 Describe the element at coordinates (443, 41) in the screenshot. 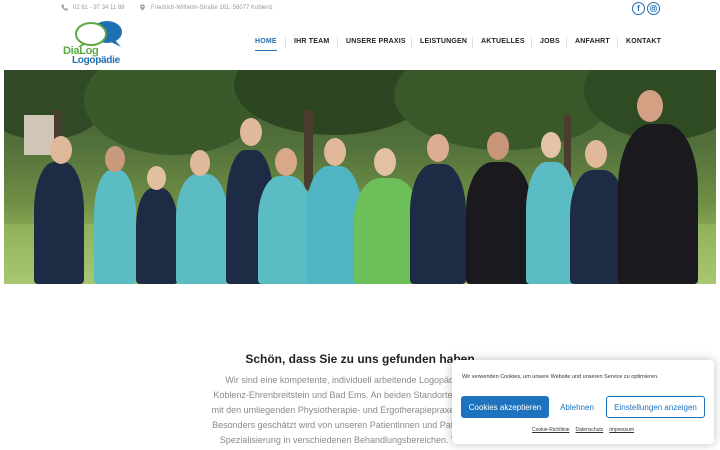

I see `nav-item-leistungen: LEISTUNGEN` at that location.